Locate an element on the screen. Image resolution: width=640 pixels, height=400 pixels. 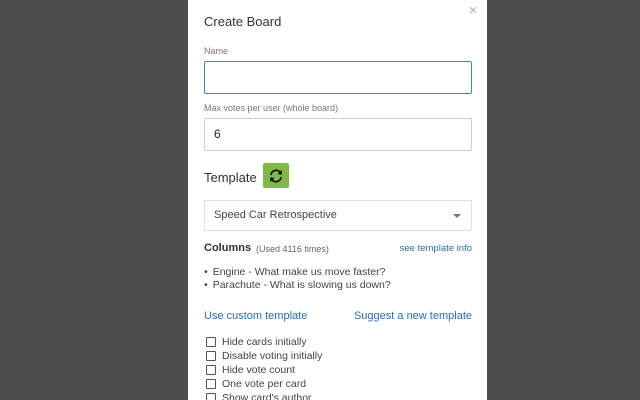
columns-title: Columns is located at coordinates (228, 248).